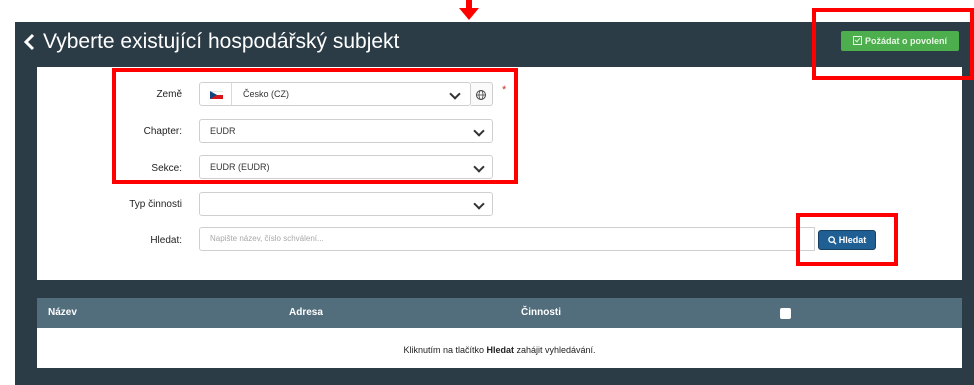 This screenshot has height=385, width=974. I want to click on activity-type-select, so click(346, 204).